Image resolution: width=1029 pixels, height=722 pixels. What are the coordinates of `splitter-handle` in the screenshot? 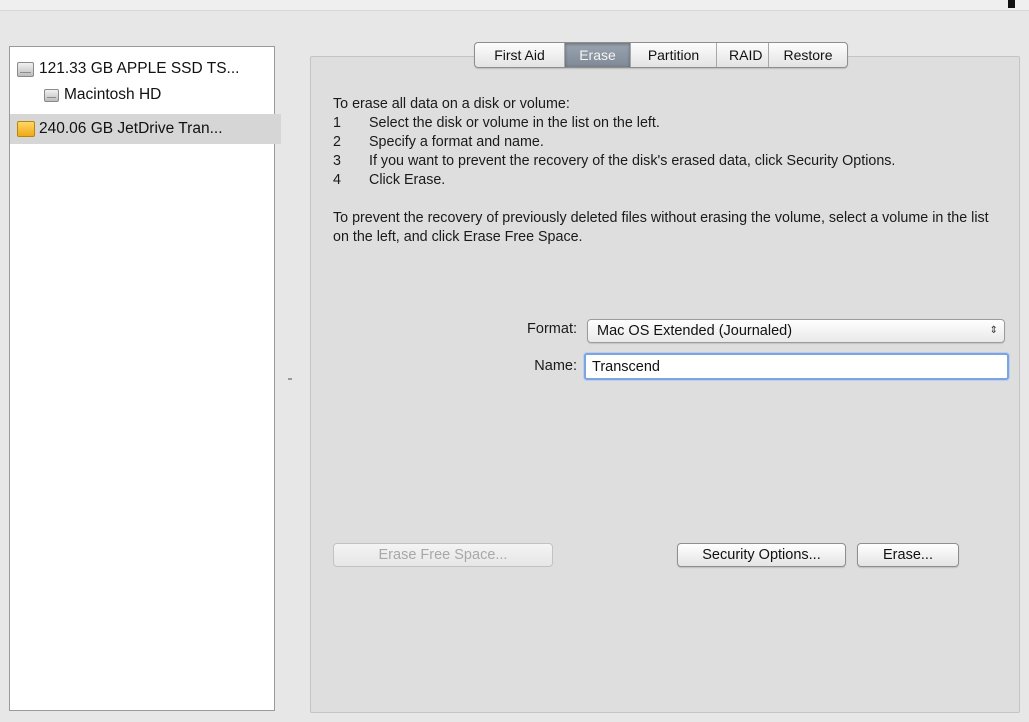 It's located at (290, 379).